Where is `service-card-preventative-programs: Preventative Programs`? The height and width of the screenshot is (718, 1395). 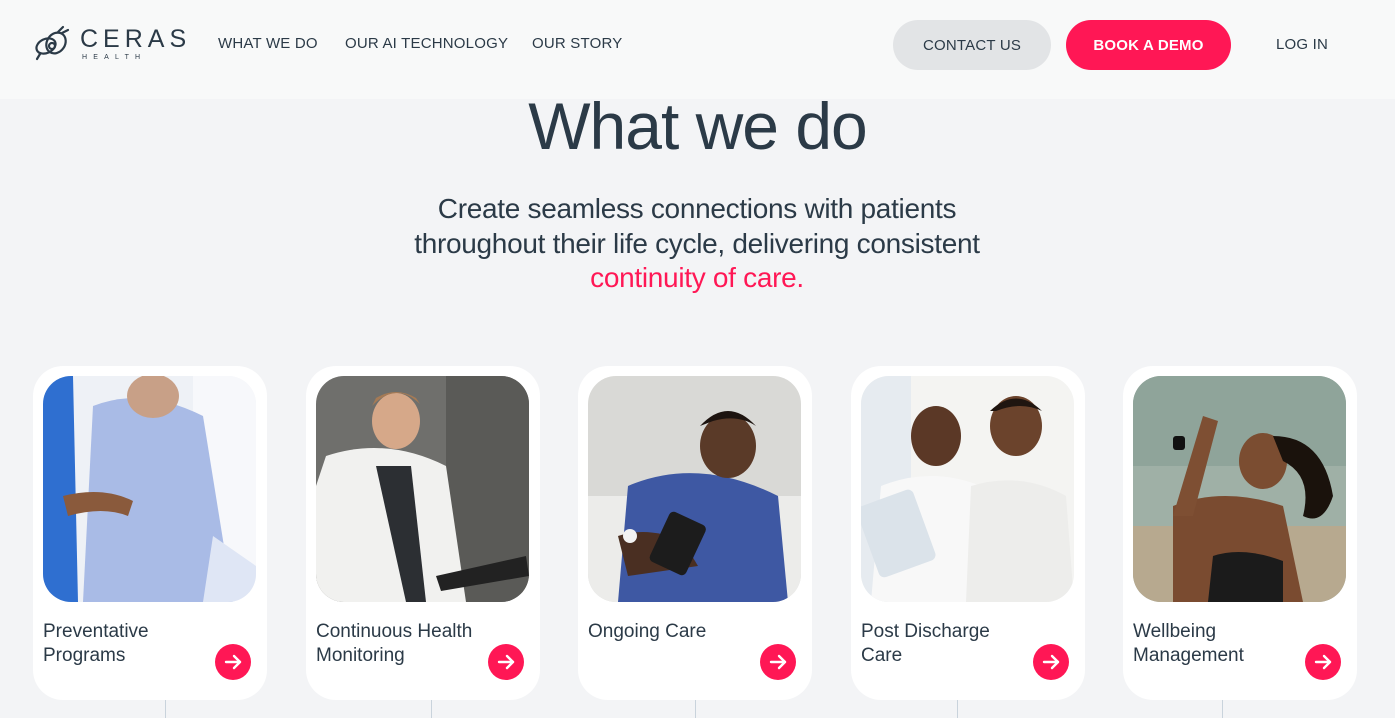
service-card-preventative-programs: Preventative Programs is located at coordinates (150, 533).